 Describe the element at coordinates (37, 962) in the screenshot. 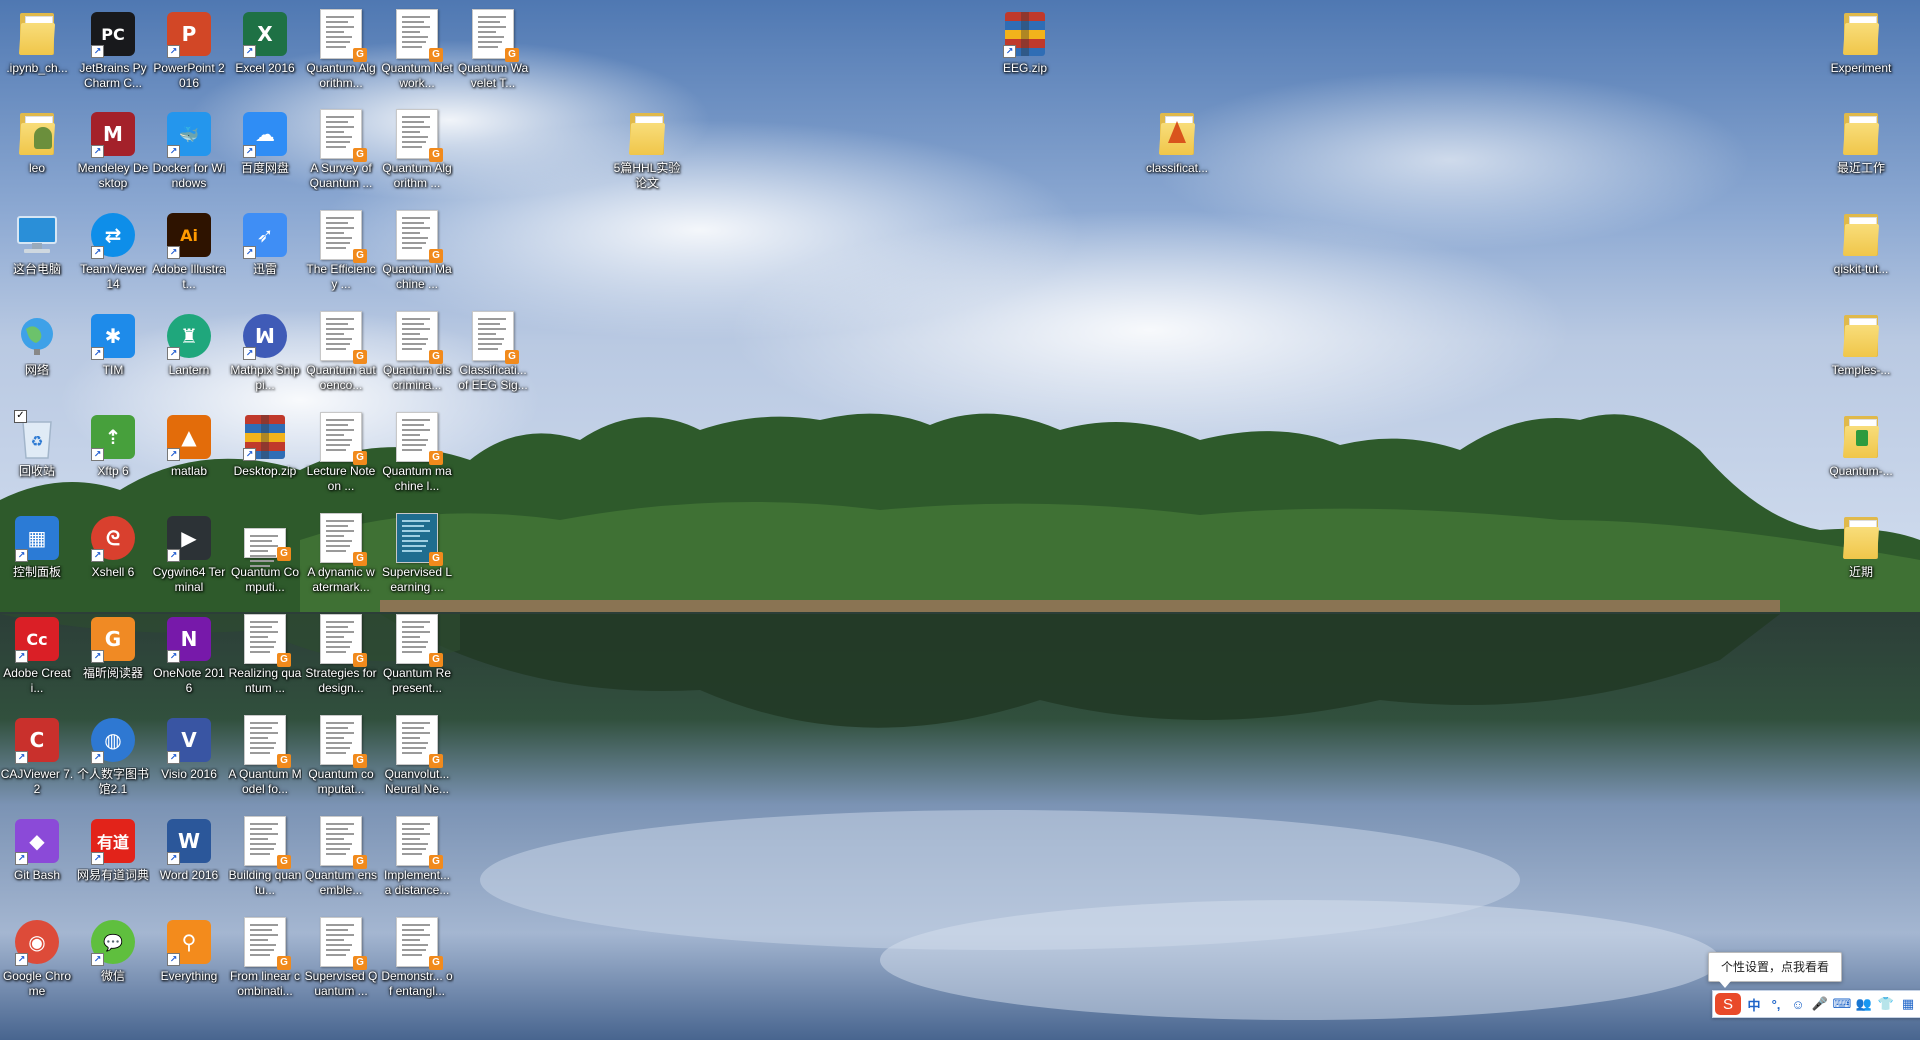

I see `desktop-icon-google-chrome: ◉ ↗ Google Chrome` at that location.